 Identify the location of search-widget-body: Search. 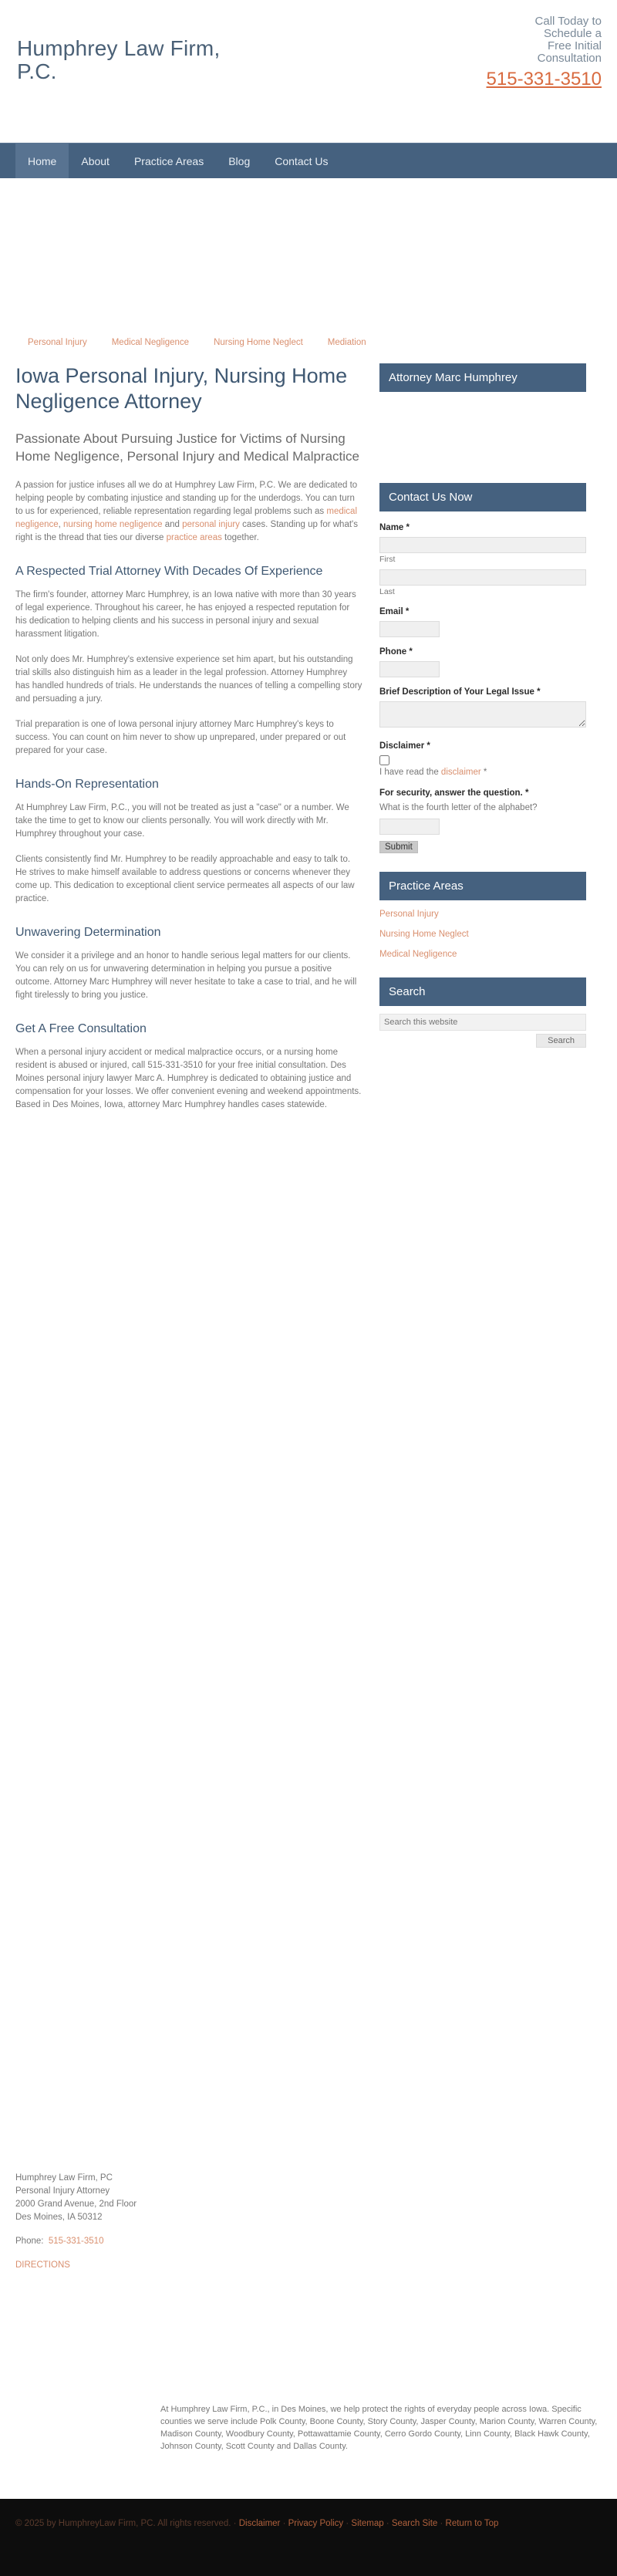
(482, 1027).